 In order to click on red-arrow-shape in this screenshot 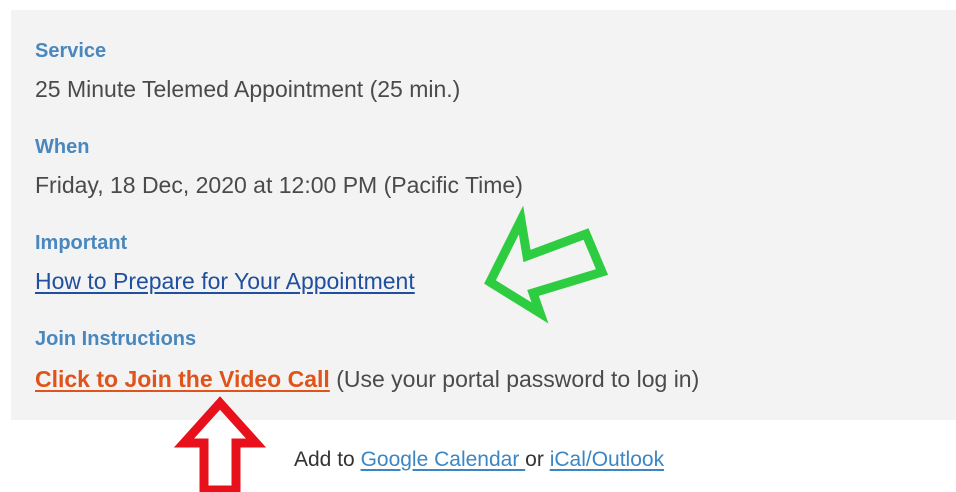, I will do `click(220, 444)`.